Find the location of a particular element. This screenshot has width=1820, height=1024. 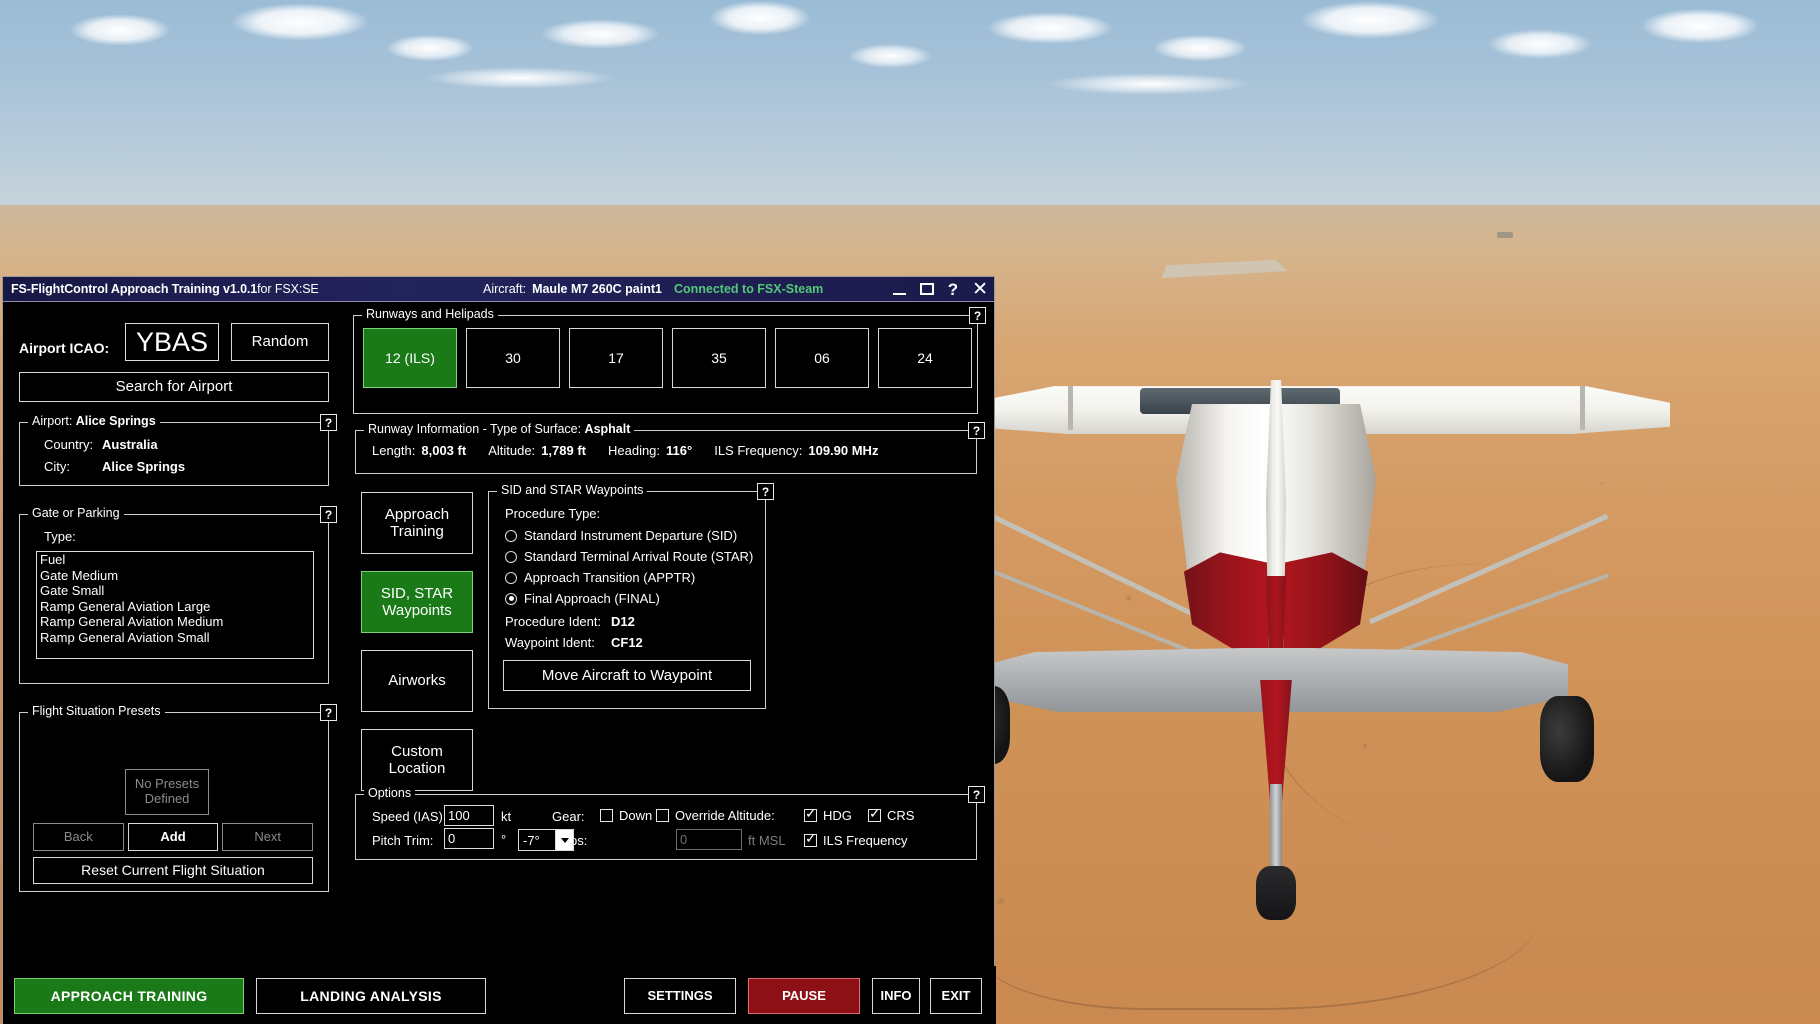

list-item: Ramp General Aviation Small is located at coordinates (175, 638).